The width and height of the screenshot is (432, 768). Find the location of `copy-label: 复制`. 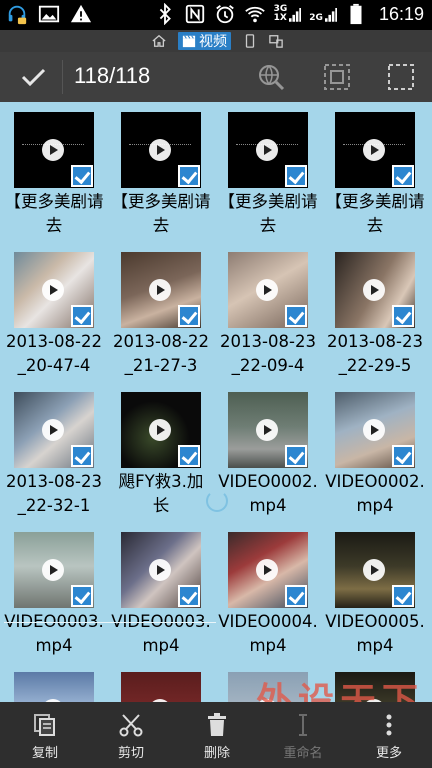

copy-label: 复制 is located at coordinates (44, 753).